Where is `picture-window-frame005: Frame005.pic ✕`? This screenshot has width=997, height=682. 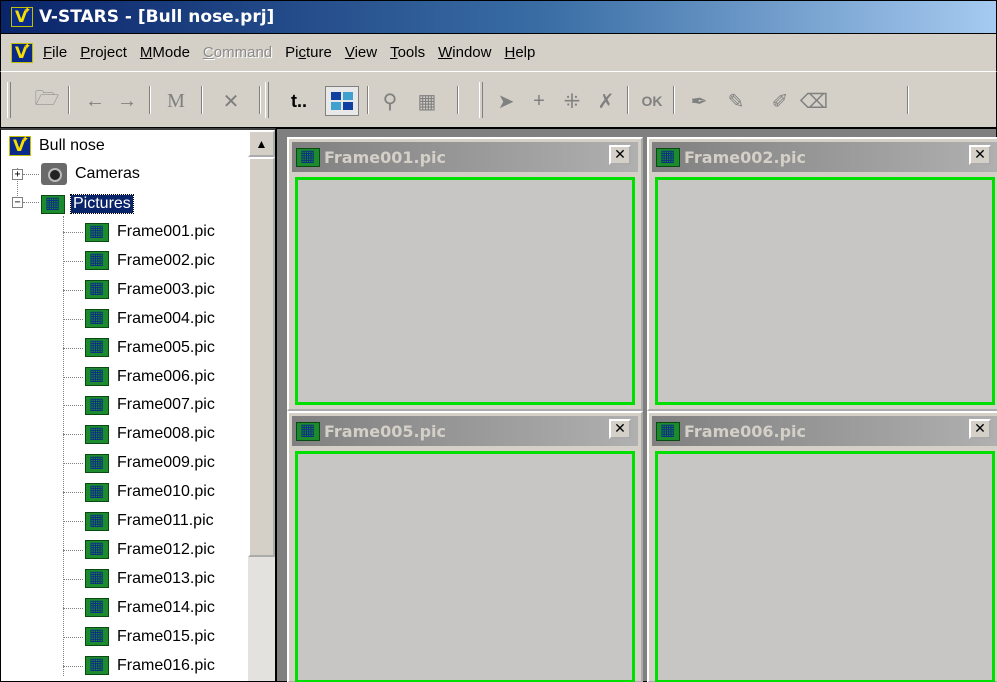 picture-window-frame005: Frame005.pic ✕ is located at coordinates (465, 546).